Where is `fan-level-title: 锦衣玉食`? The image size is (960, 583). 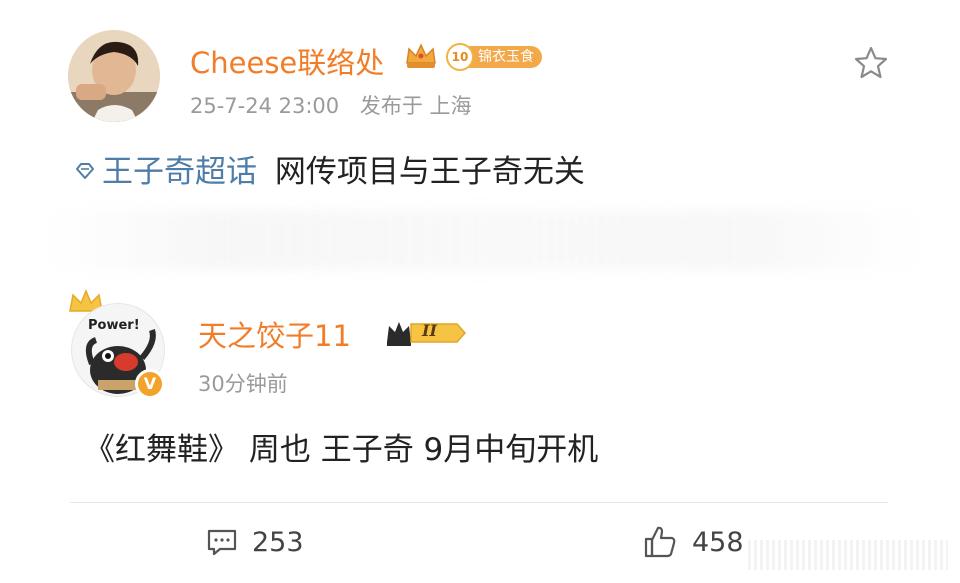
fan-level-title: 锦衣玉食 is located at coordinates (505, 57).